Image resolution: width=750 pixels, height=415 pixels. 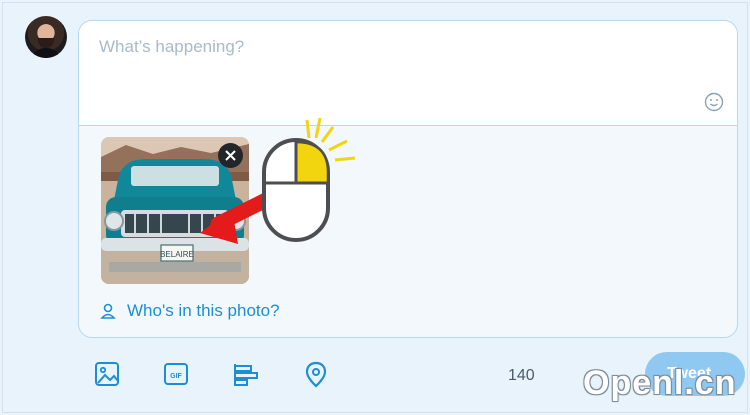 I want to click on character-counter: 140, so click(x=521, y=375).